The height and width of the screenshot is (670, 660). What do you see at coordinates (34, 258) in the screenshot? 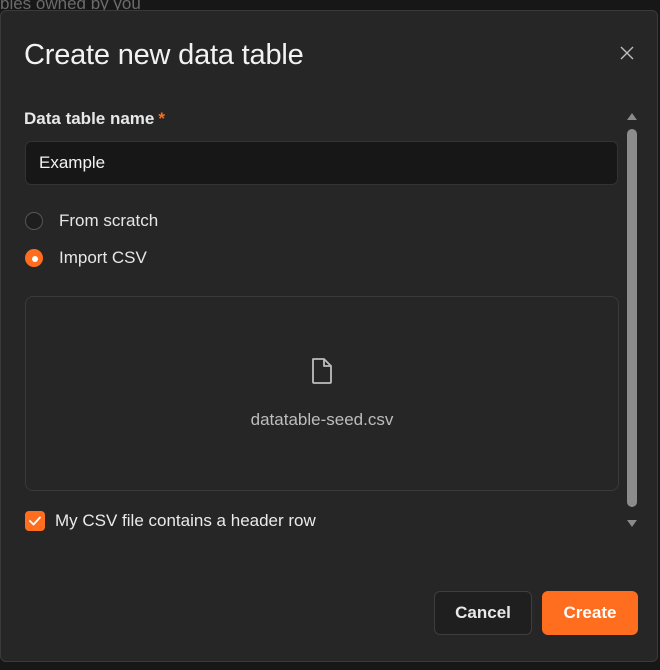
I see `radio-import-csv-control` at bounding box center [34, 258].